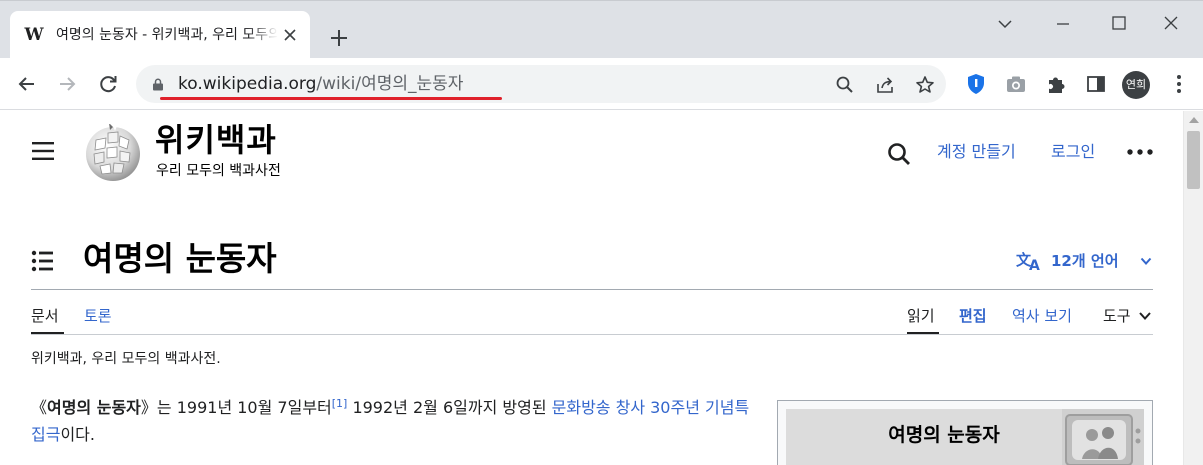  Describe the element at coordinates (244, 407) in the screenshot. I see `lead-text-1: 는 1991년 10월 7일부터` at that location.